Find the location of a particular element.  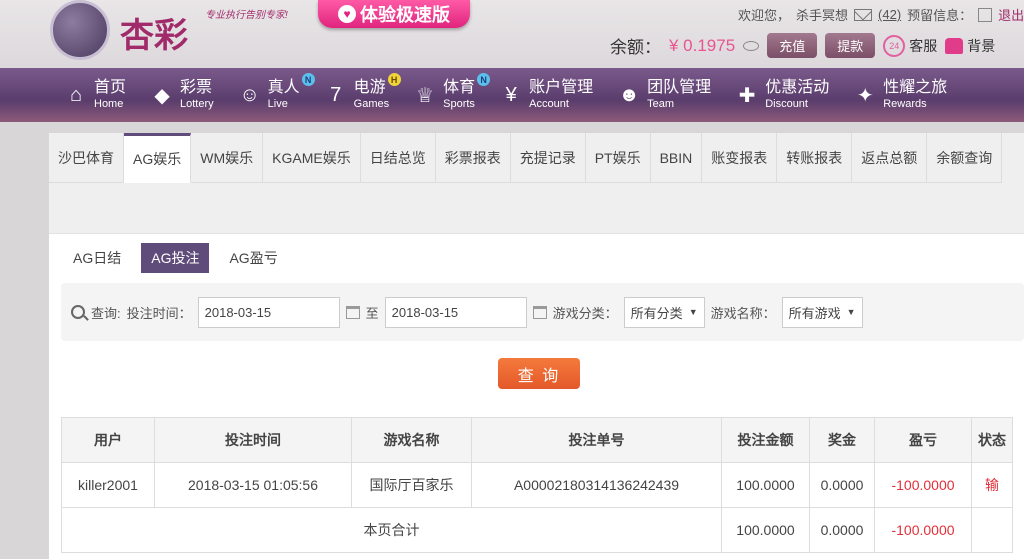

total-pnl: -100.0000 is located at coordinates (923, 530).